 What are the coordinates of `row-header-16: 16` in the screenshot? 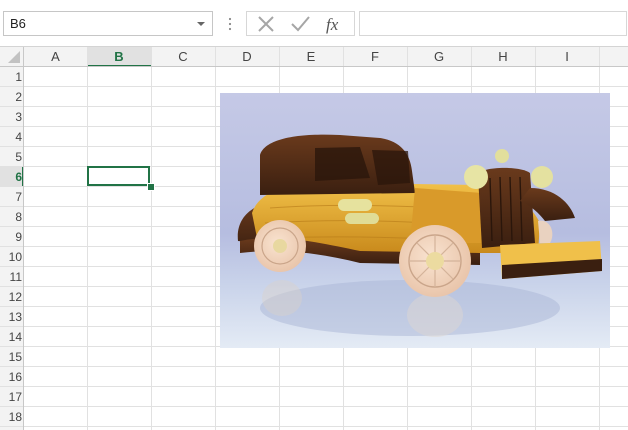 It's located at (12, 377).